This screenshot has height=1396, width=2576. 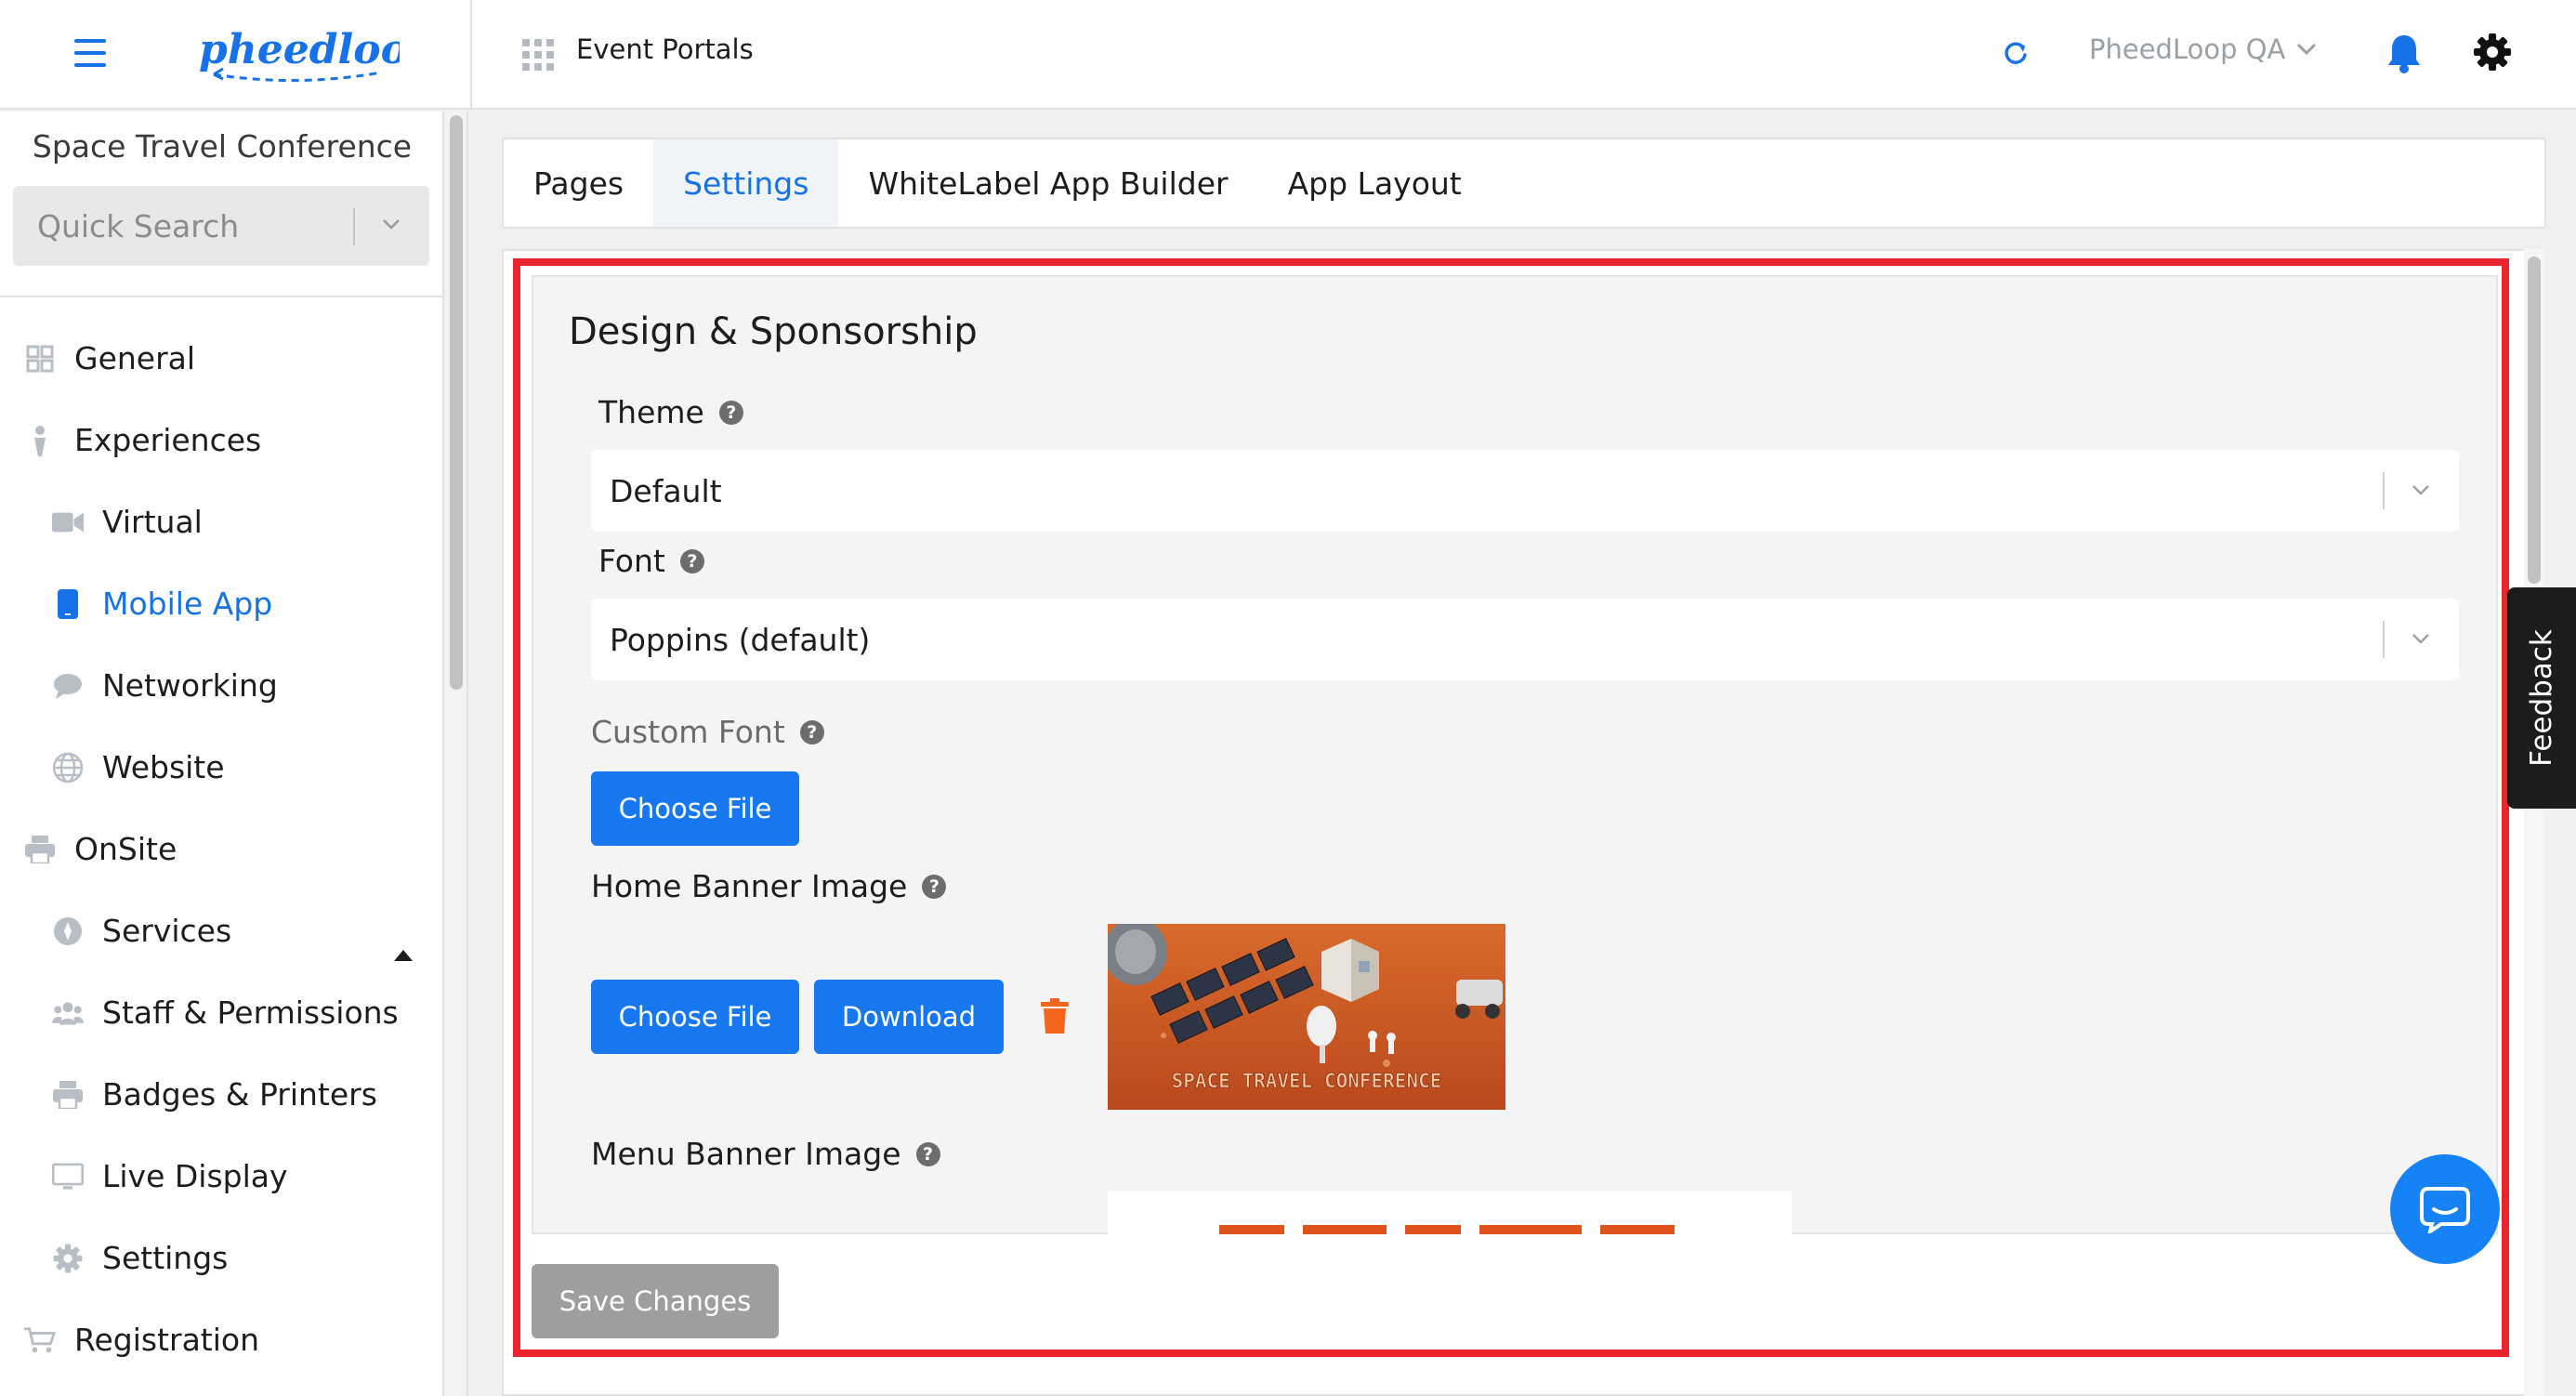 I want to click on top-bar: pheedloop Event Portals PheedLoop QA, so click(x=1288, y=55).